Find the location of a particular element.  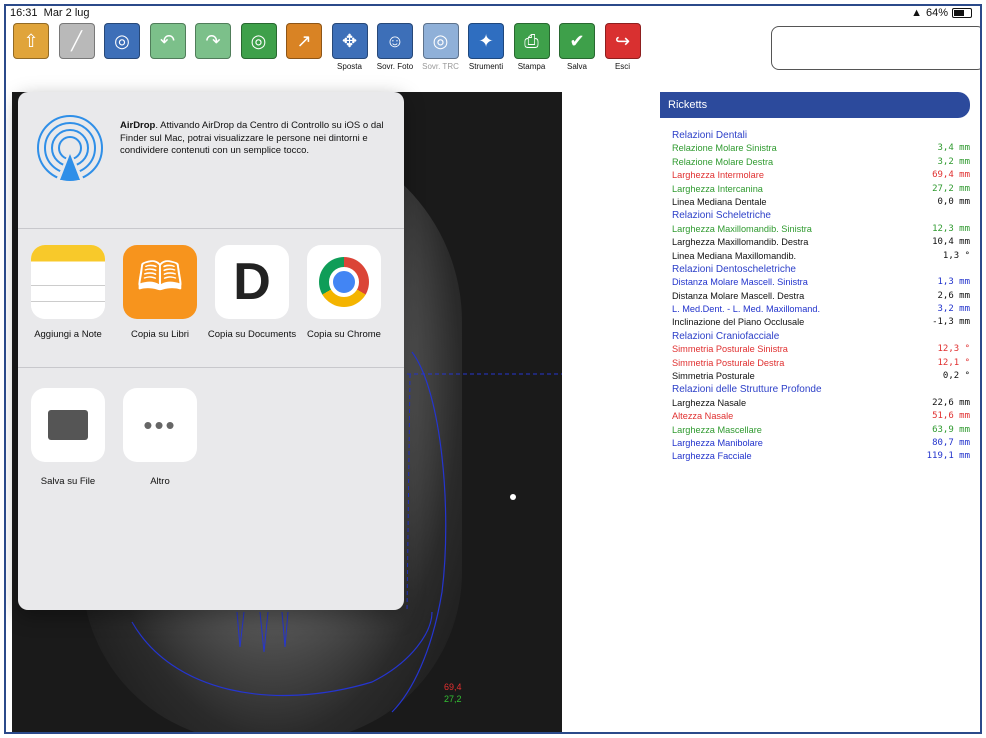

row-label: Larghezza Facciale is located at coordinates (712, 456).